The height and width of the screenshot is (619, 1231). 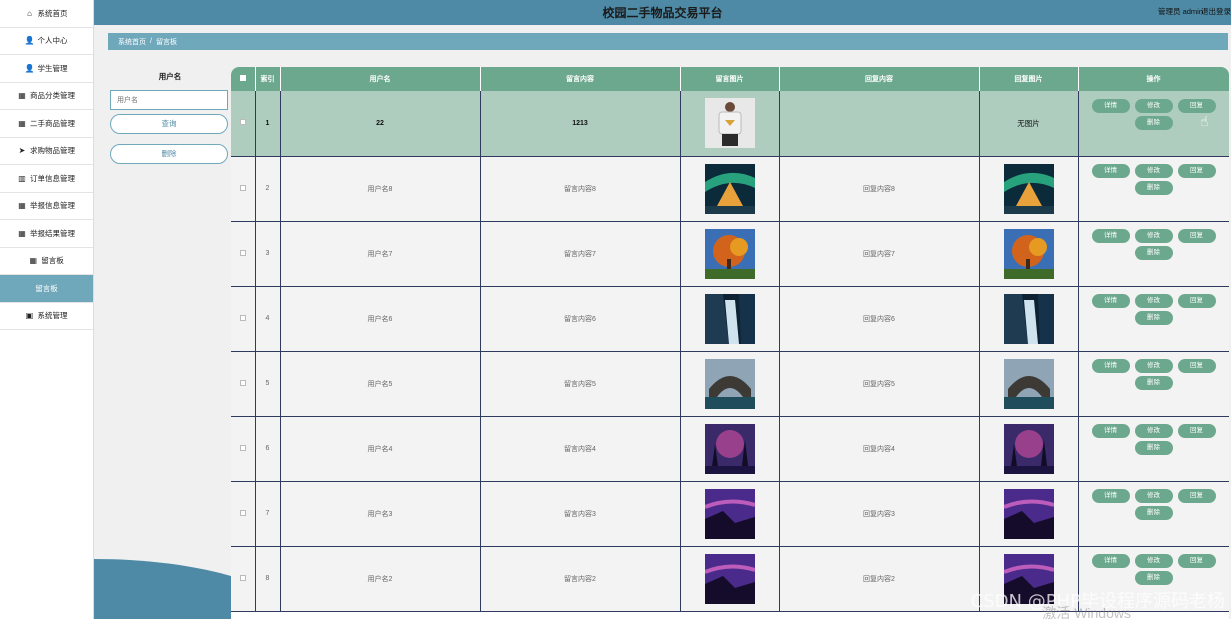 What do you see at coordinates (879, 254) in the screenshot?
I see `row-reply: 回复内容7` at bounding box center [879, 254].